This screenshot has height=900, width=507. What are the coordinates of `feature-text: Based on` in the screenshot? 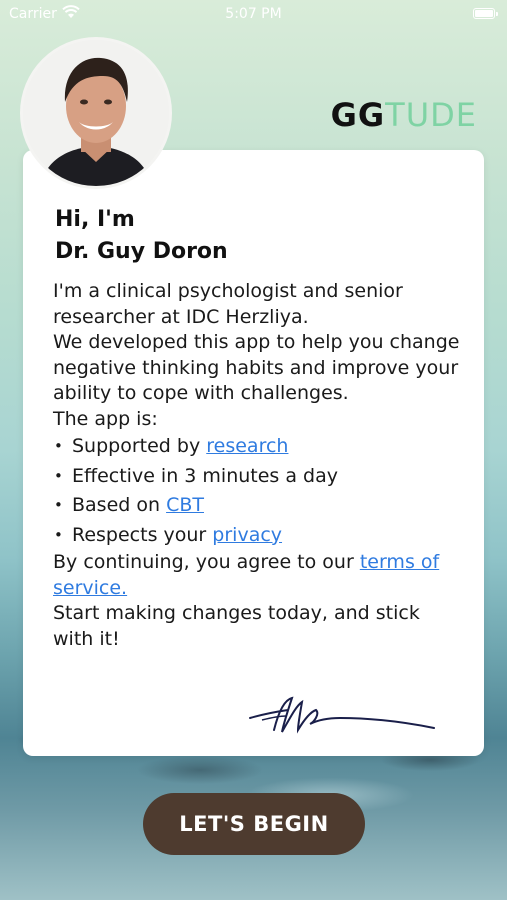 It's located at (119, 505).